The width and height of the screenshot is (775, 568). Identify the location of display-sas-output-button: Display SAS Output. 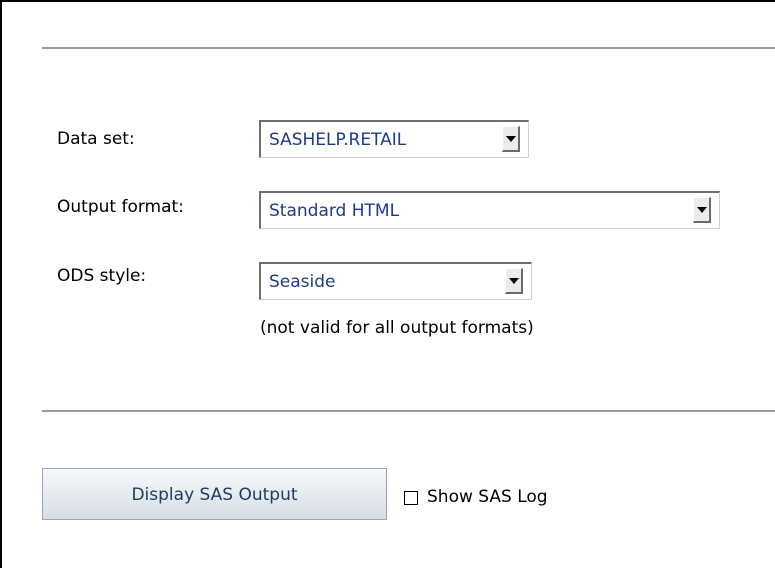
(214, 494).